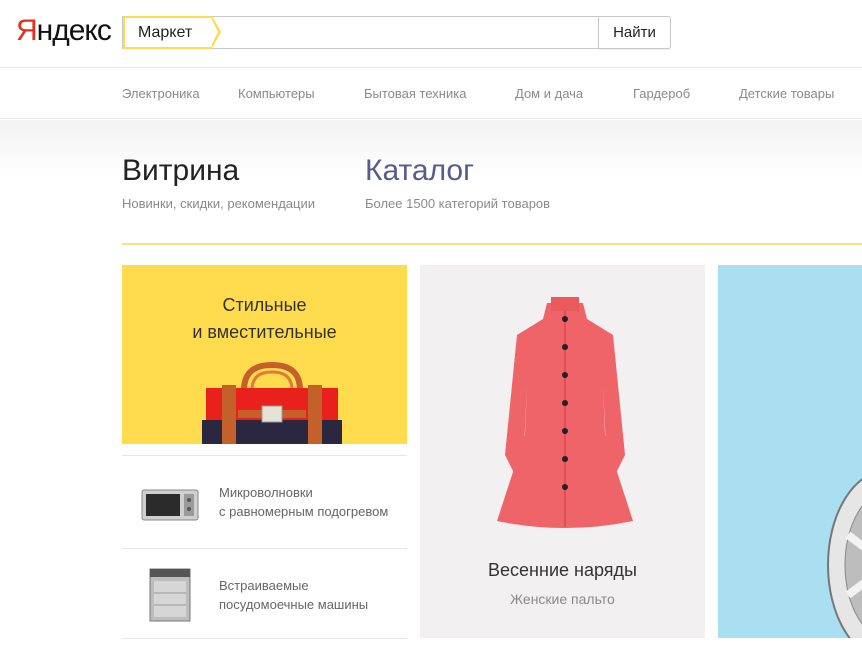 The image size is (862, 647). I want to click on showcase-title: Витрина, so click(180, 171).